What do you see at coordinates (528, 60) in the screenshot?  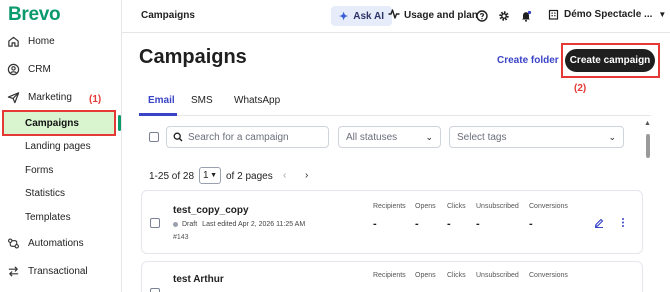 I see `create-folder-link: Create folder` at bounding box center [528, 60].